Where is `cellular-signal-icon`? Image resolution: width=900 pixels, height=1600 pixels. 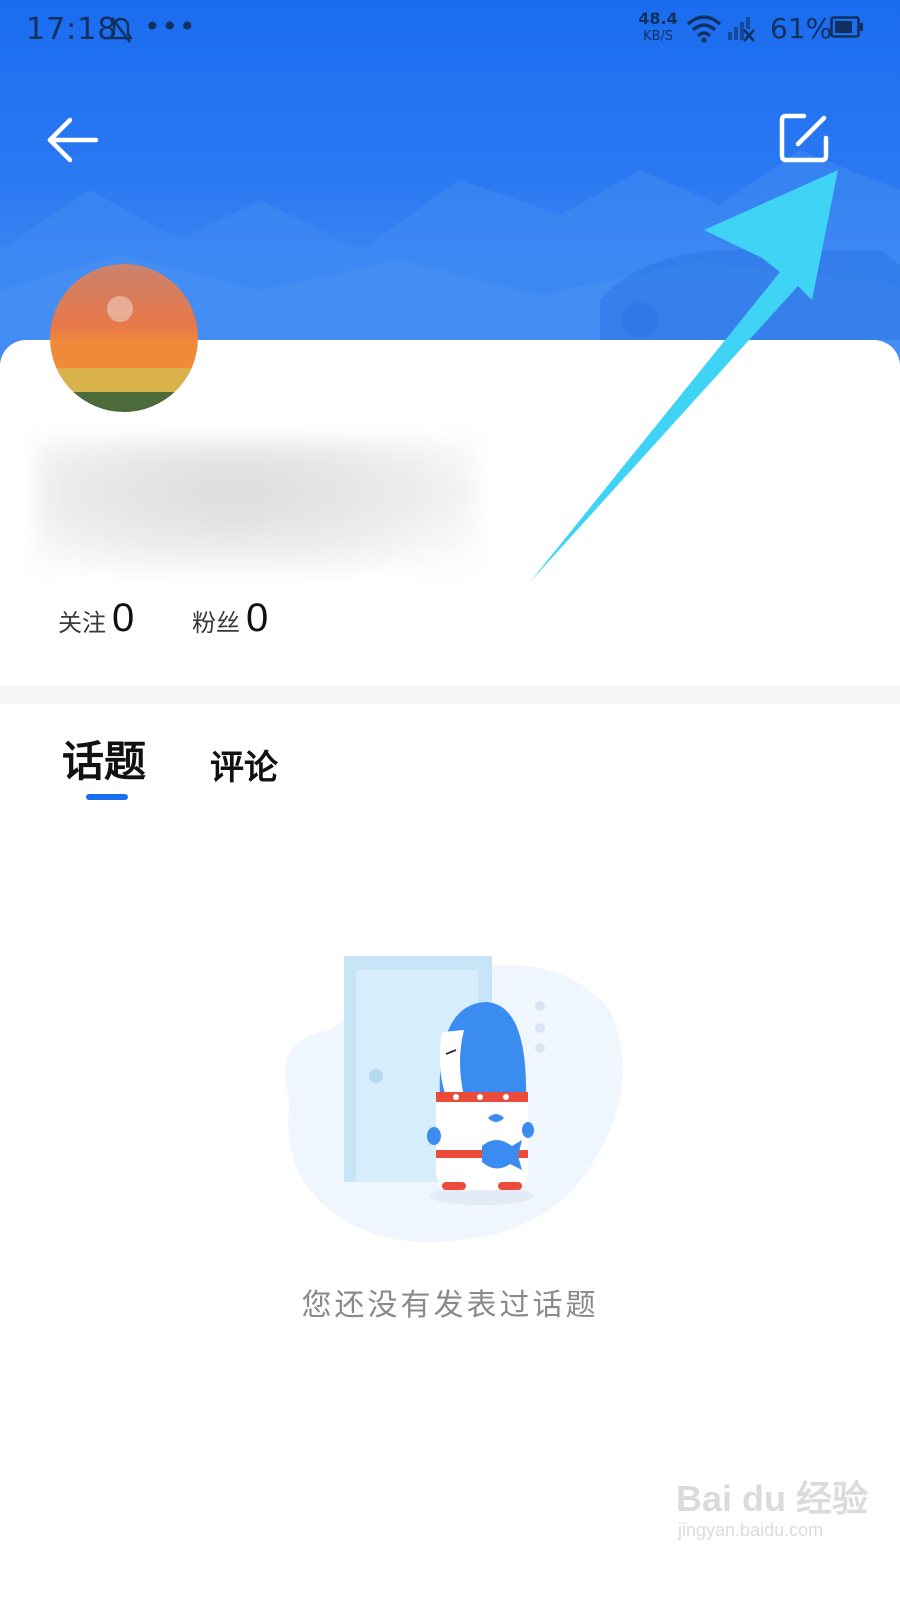
cellular-signal-icon is located at coordinates (741, 31).